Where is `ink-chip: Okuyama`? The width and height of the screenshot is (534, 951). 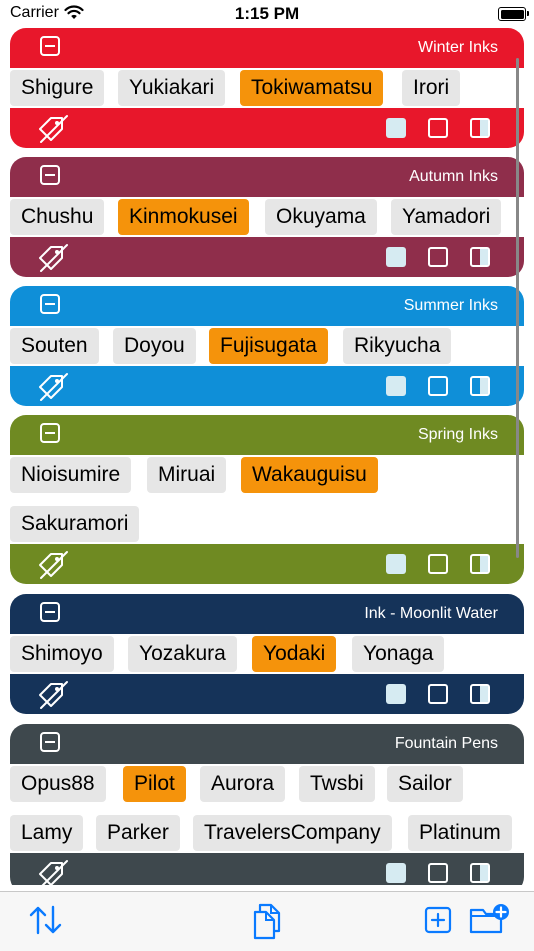
ink-chip: Okuyama is located at coordinates (321, 217).